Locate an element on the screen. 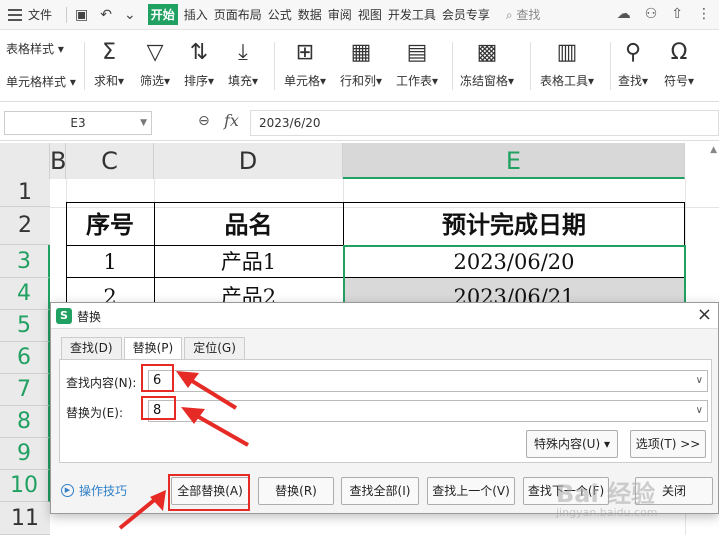 The height and width of the screenshot is (537, 719). more-icon: ⌄ is located at coordinates (130, 15).